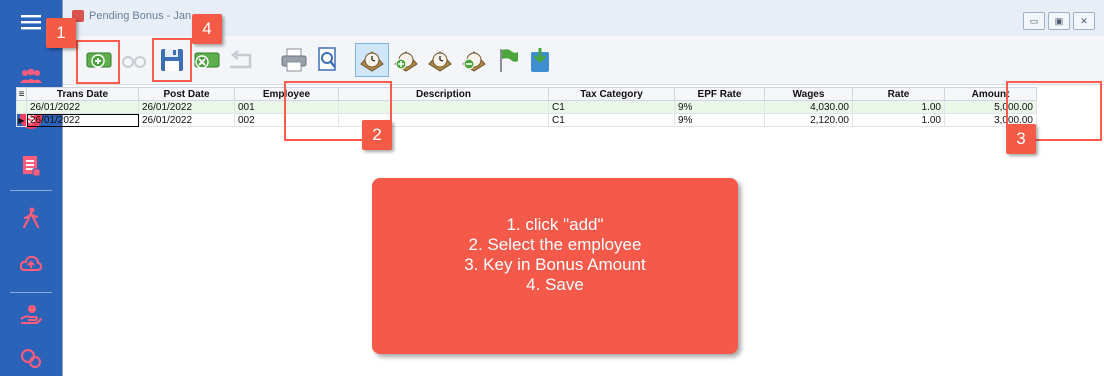 The width and height of the screenshot is (1104, 376). I want to click on cell-wages: 2,120.00, so click(808, 120).